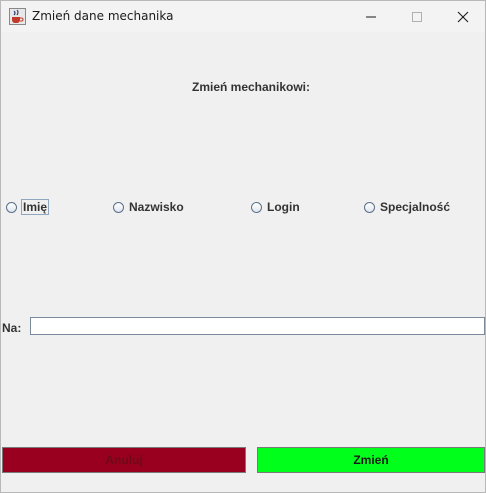 The image size is (486, 493). I want to click on radio-circle-imie, so click(11, 207).